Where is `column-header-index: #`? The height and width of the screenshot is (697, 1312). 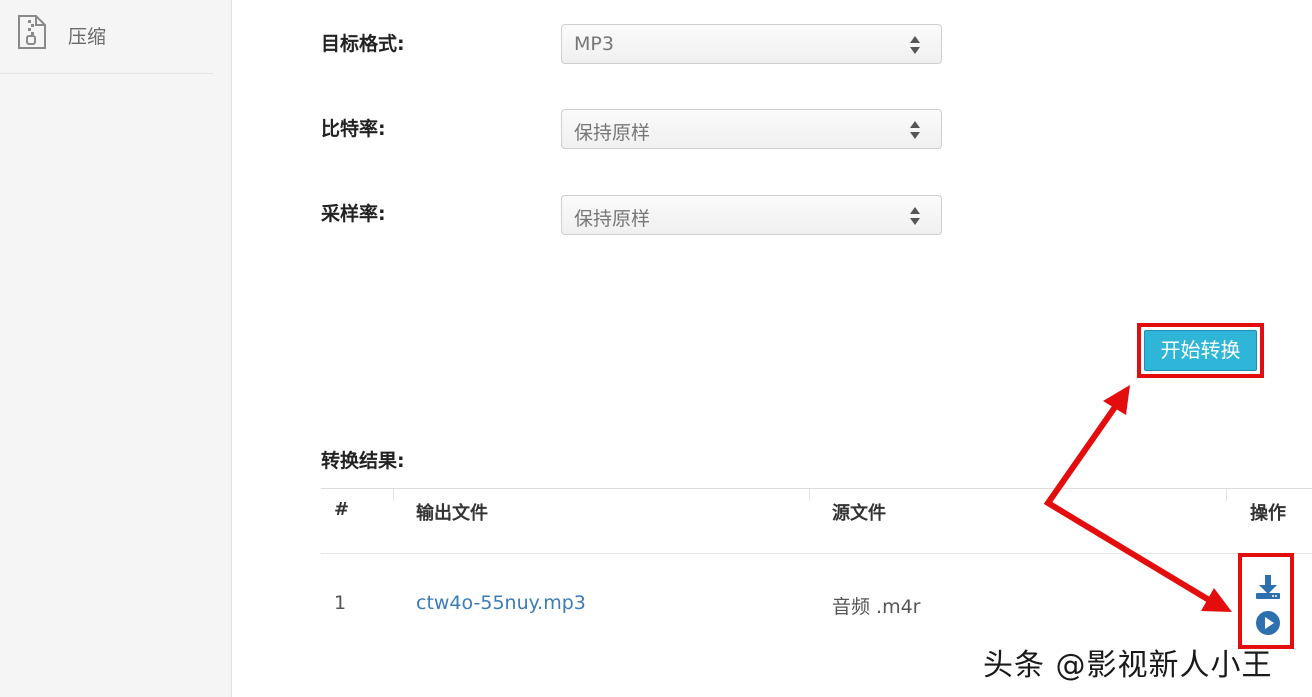
column-header-index: # is located at coordinates (342, 509).